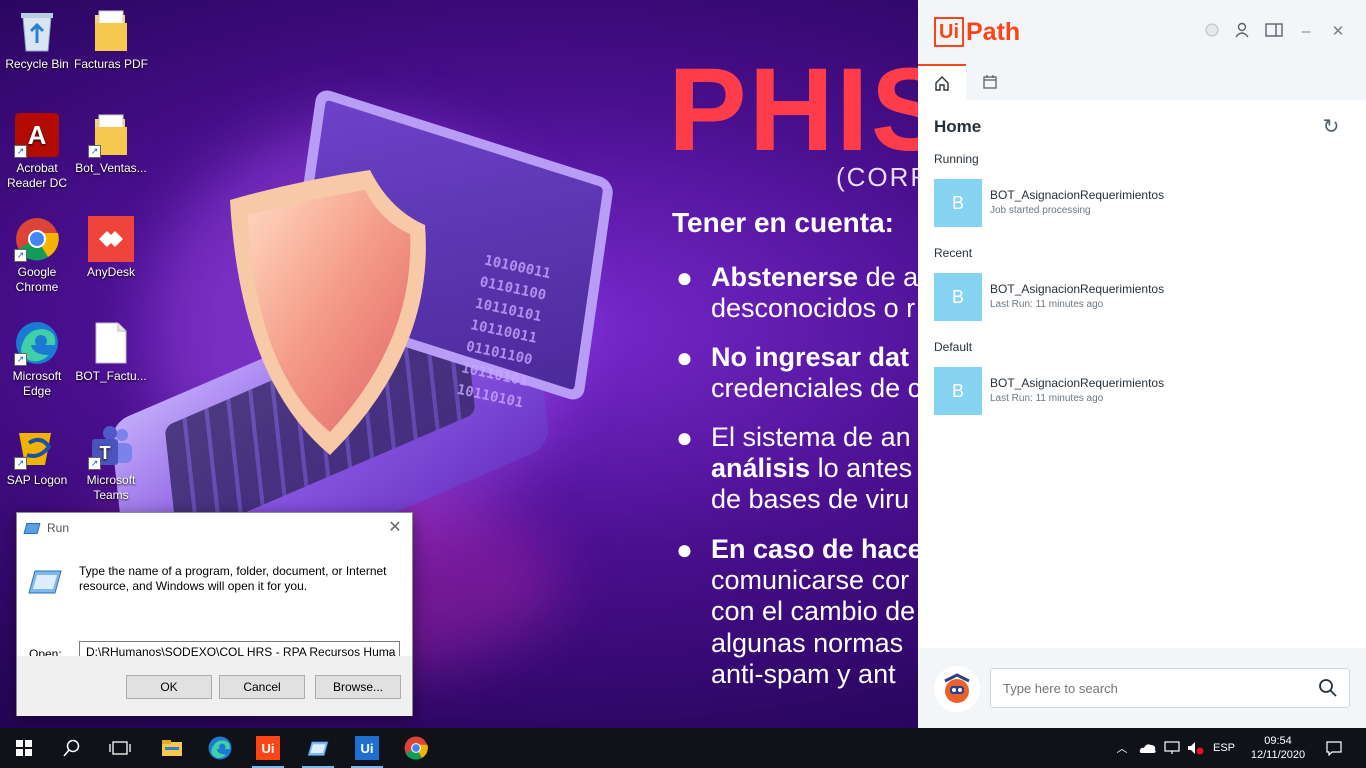  Describe the element at coordinates (810, 357) in the screenshot. I see `wallpaper-line: No ingresar dat` at that location.